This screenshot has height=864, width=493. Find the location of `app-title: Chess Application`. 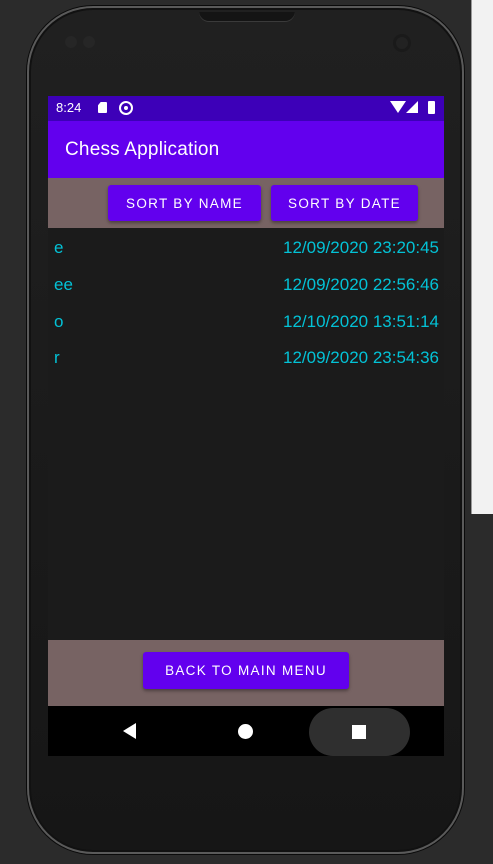

app-title: Chess Application is located at coordinates (142, 149).